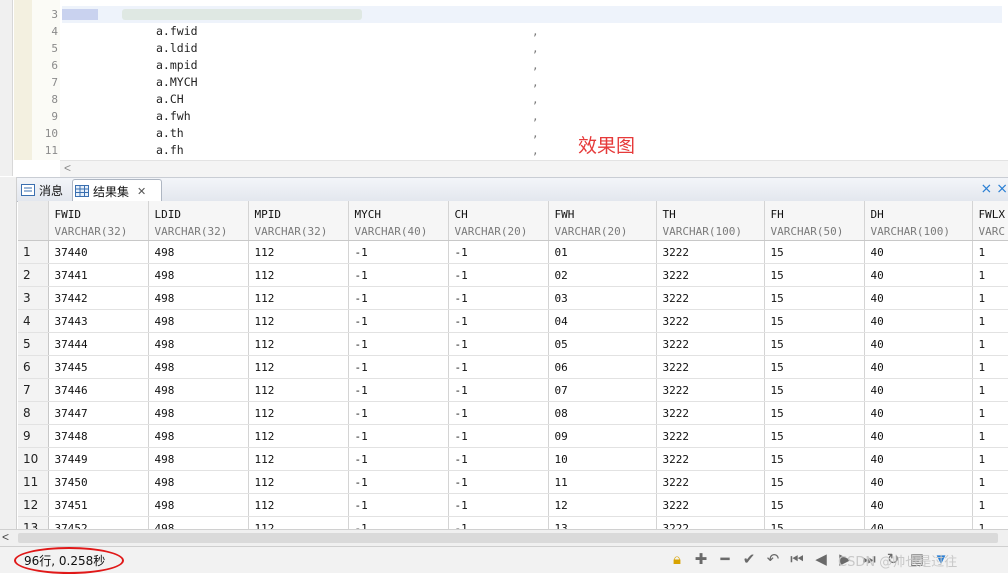  I want to click on table-cell: 37447, so click(98, 413).